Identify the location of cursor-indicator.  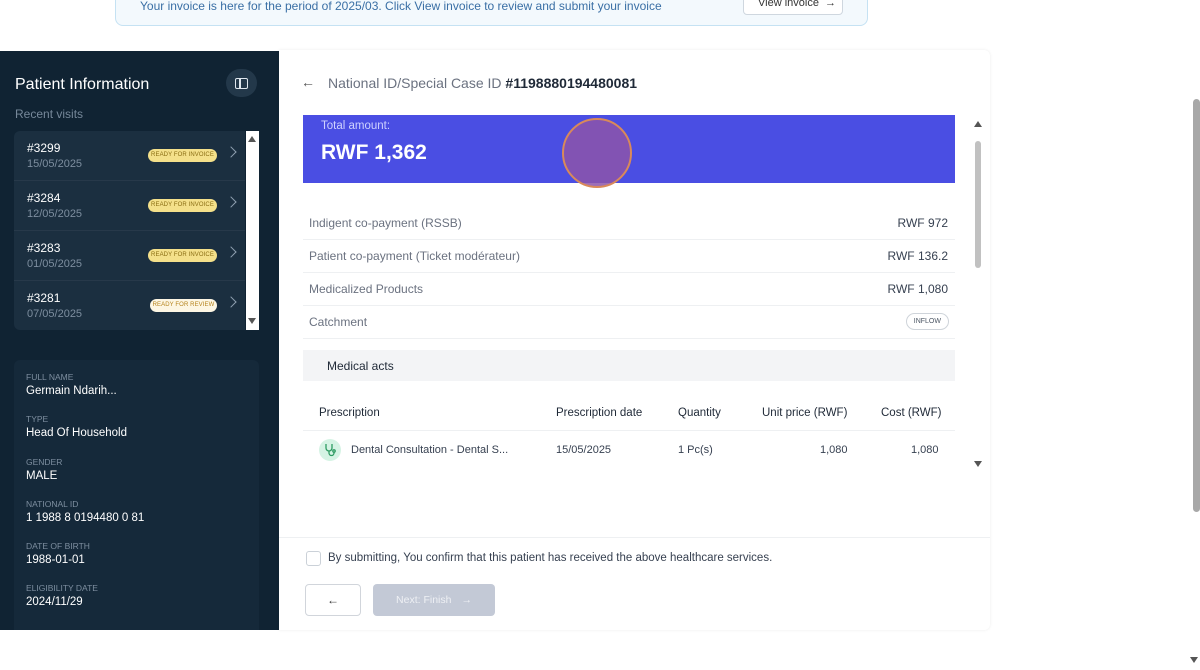
(597, 153).